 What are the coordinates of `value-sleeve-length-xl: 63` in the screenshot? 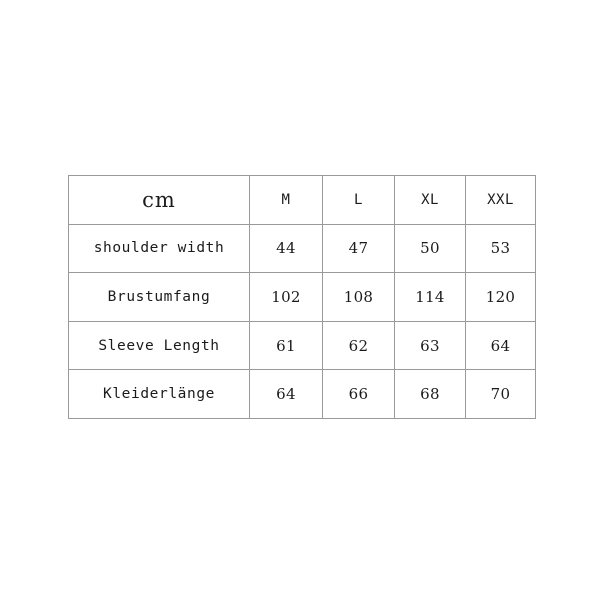 It's located at (430, 345).